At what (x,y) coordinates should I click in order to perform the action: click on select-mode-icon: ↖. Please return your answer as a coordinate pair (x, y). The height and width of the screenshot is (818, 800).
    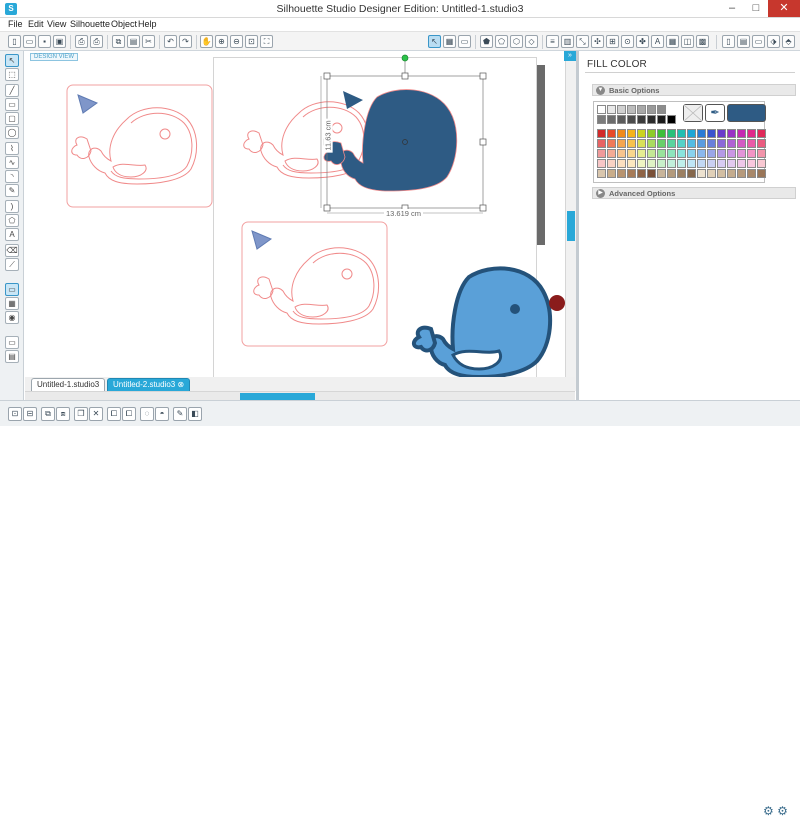
    Looking at the image, I should click on (434, 41).